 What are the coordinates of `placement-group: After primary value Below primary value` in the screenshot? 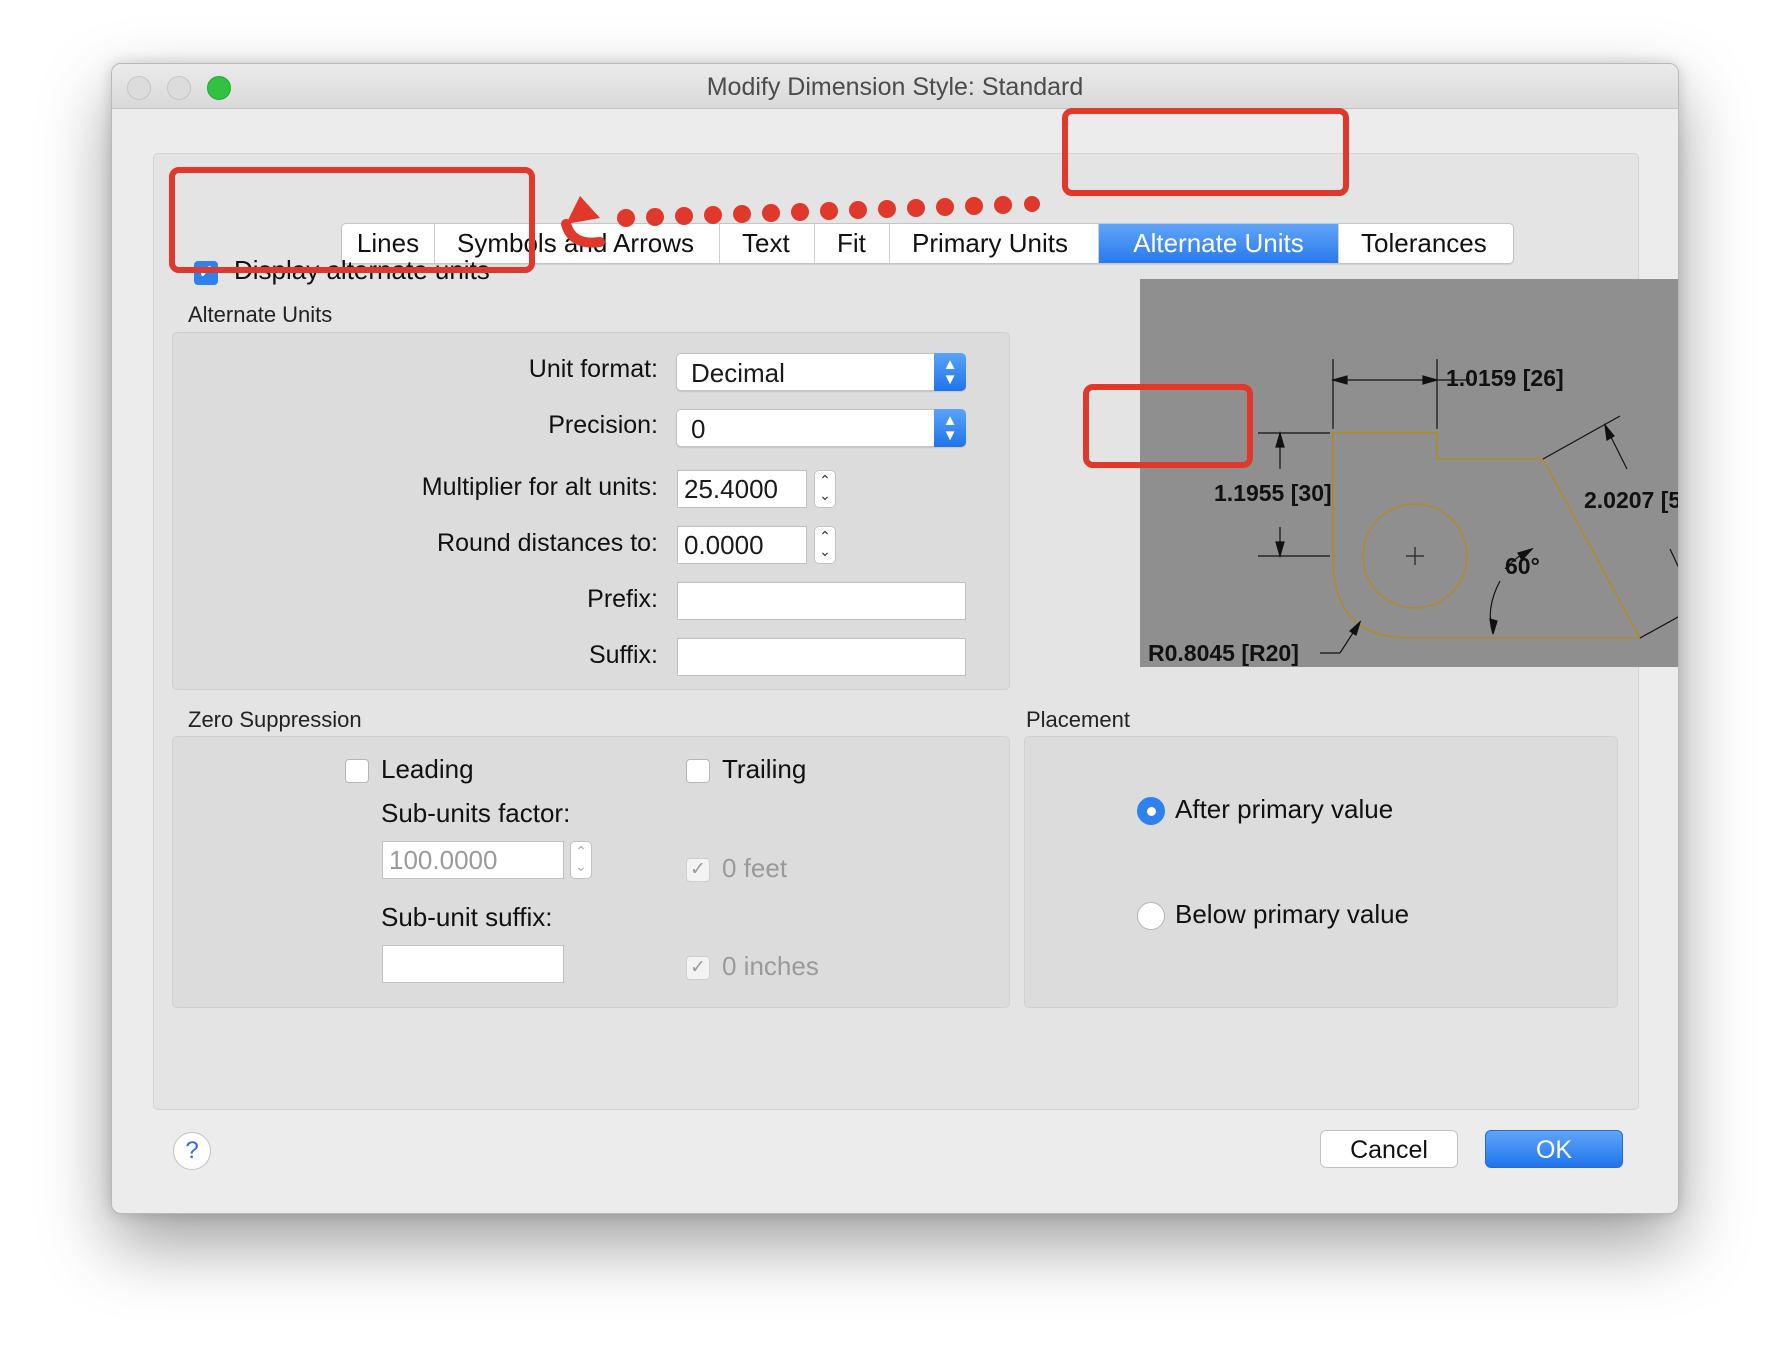 It's located at (1321, 872).